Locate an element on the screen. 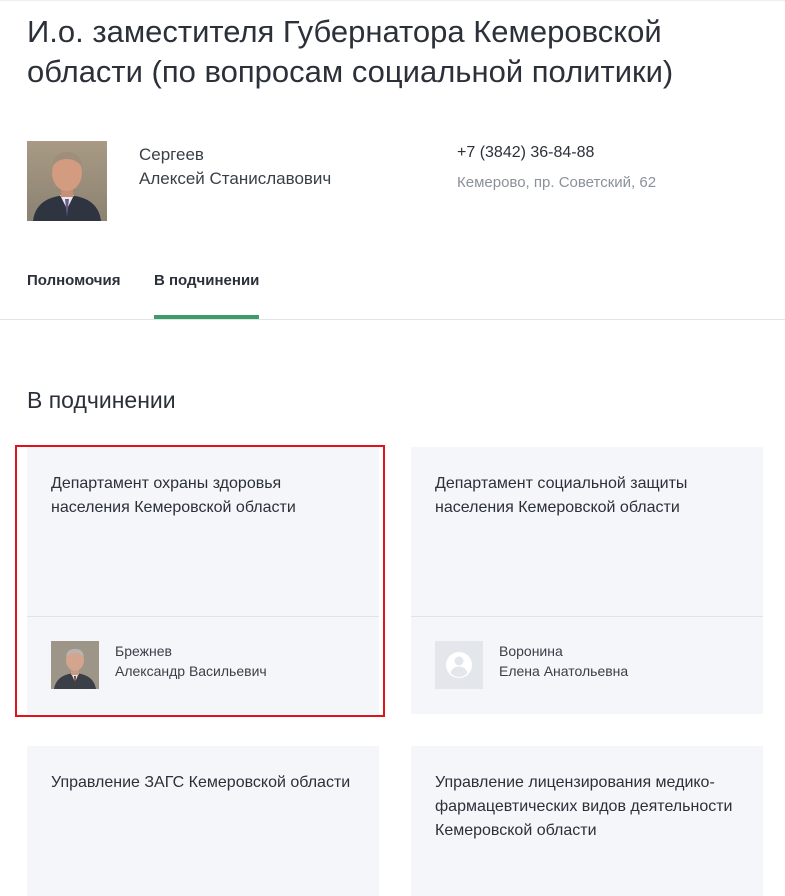  department-card: Управление ЗАГС Кемеровской области is located at coordinates (203, 821).